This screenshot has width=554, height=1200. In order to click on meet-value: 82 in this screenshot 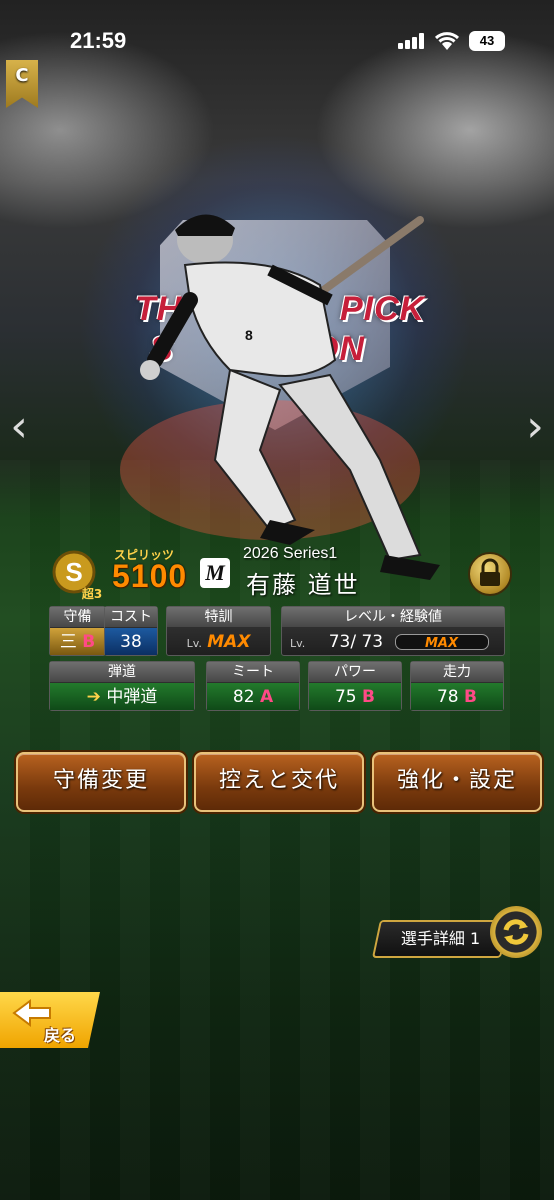, I will do `click(243, 697)`.